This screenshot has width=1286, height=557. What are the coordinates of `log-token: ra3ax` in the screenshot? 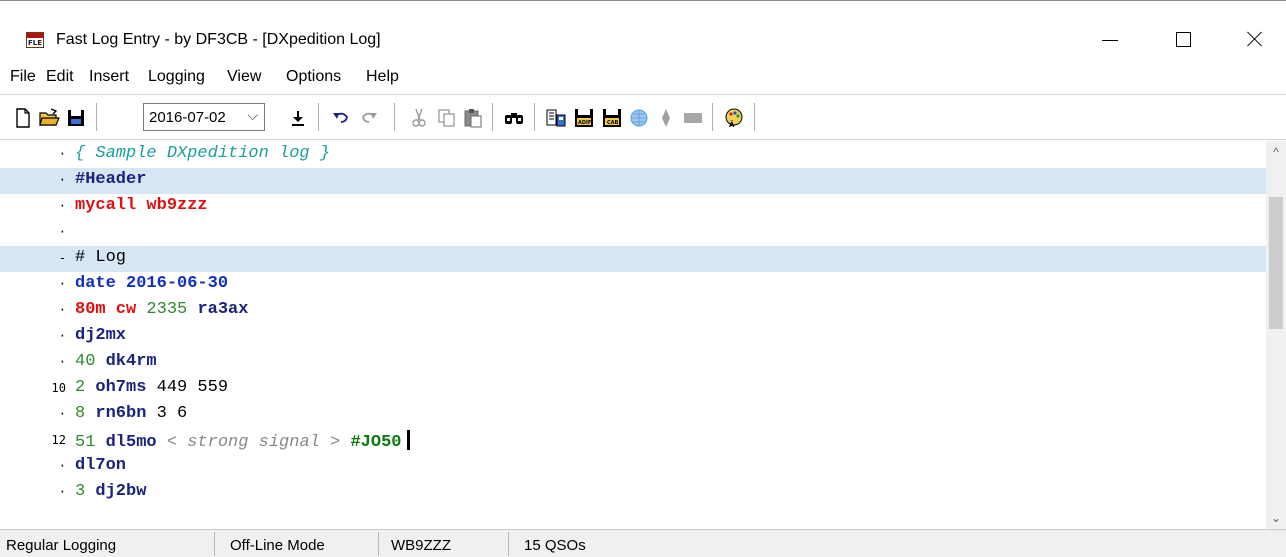 It's located at (223, 309).